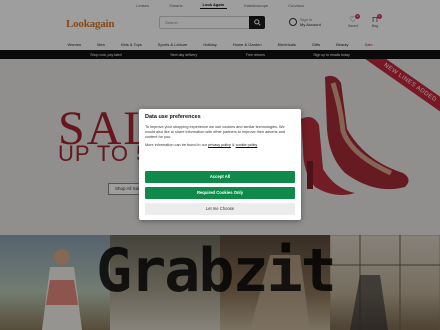 This screenshot has width=440, height=330. What do you see at coordinates (173, 117) in the screenshot?
I see `dialog-title: Data use preferences` at bounding box center [173, 117].